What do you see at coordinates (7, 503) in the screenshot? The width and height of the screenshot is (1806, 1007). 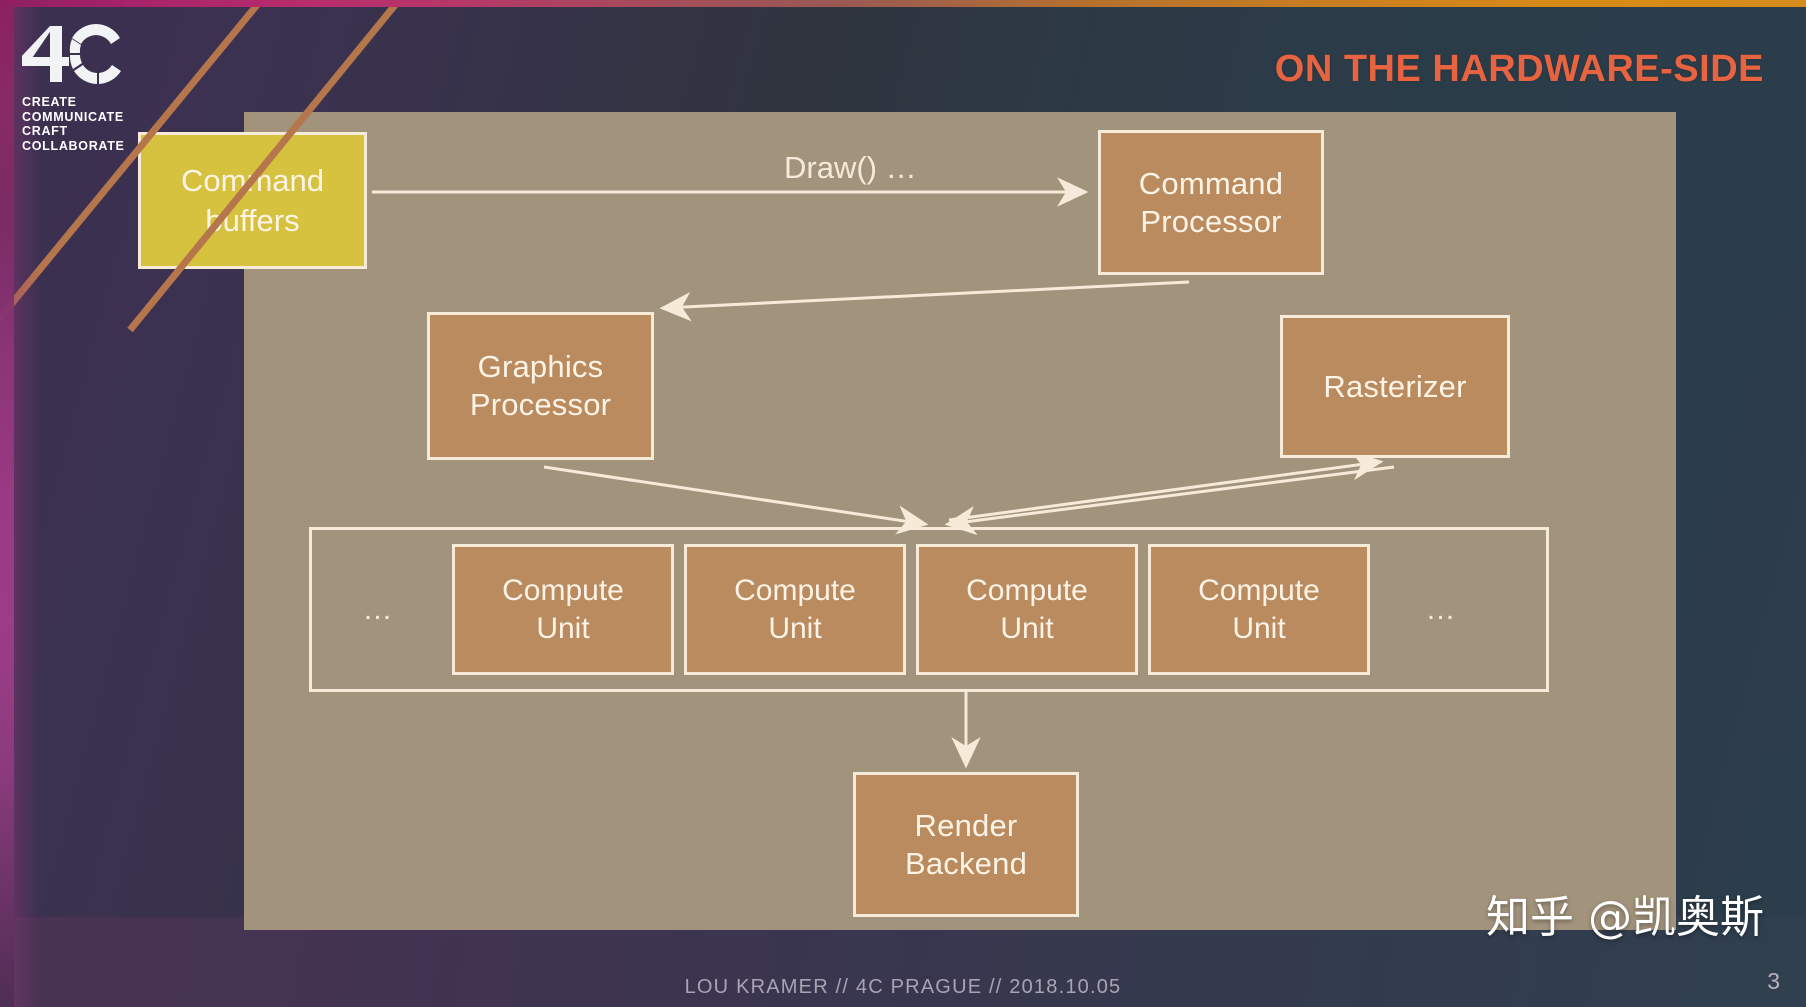 I see `left-accent-stripe` at bounding box center [7, 503].